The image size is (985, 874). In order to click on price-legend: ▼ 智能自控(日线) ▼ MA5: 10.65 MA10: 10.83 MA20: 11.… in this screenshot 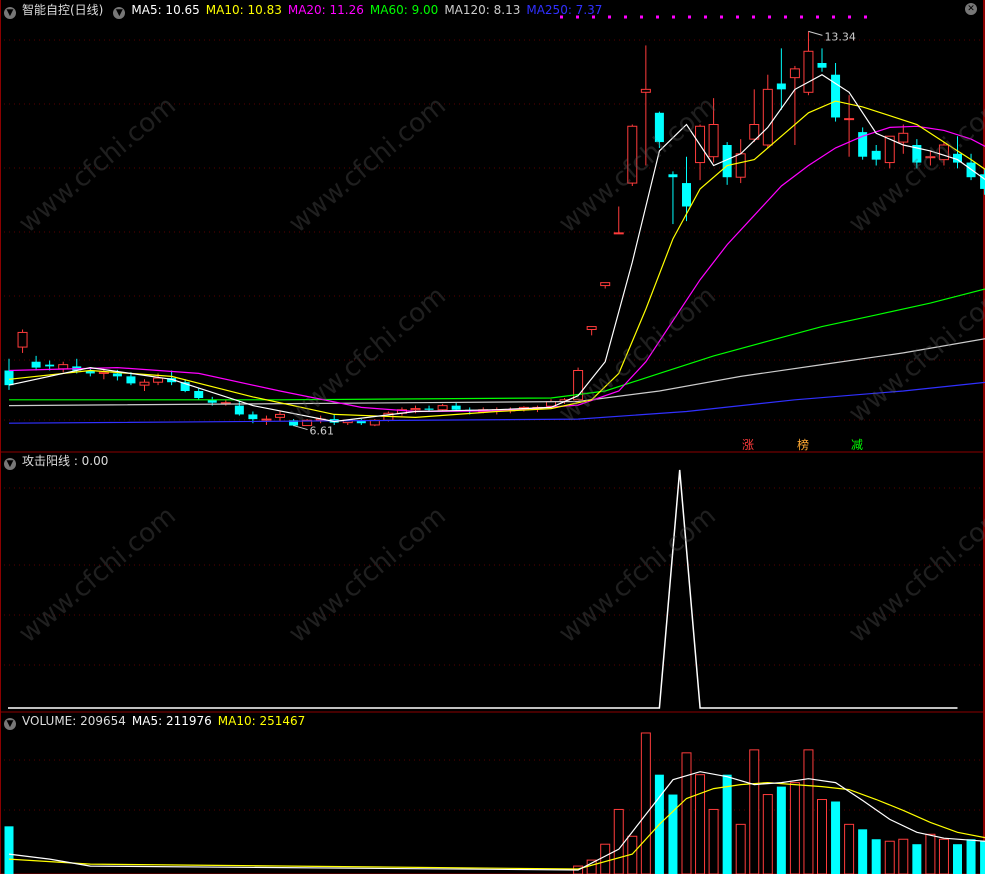, I will do `click(306, 10)`.